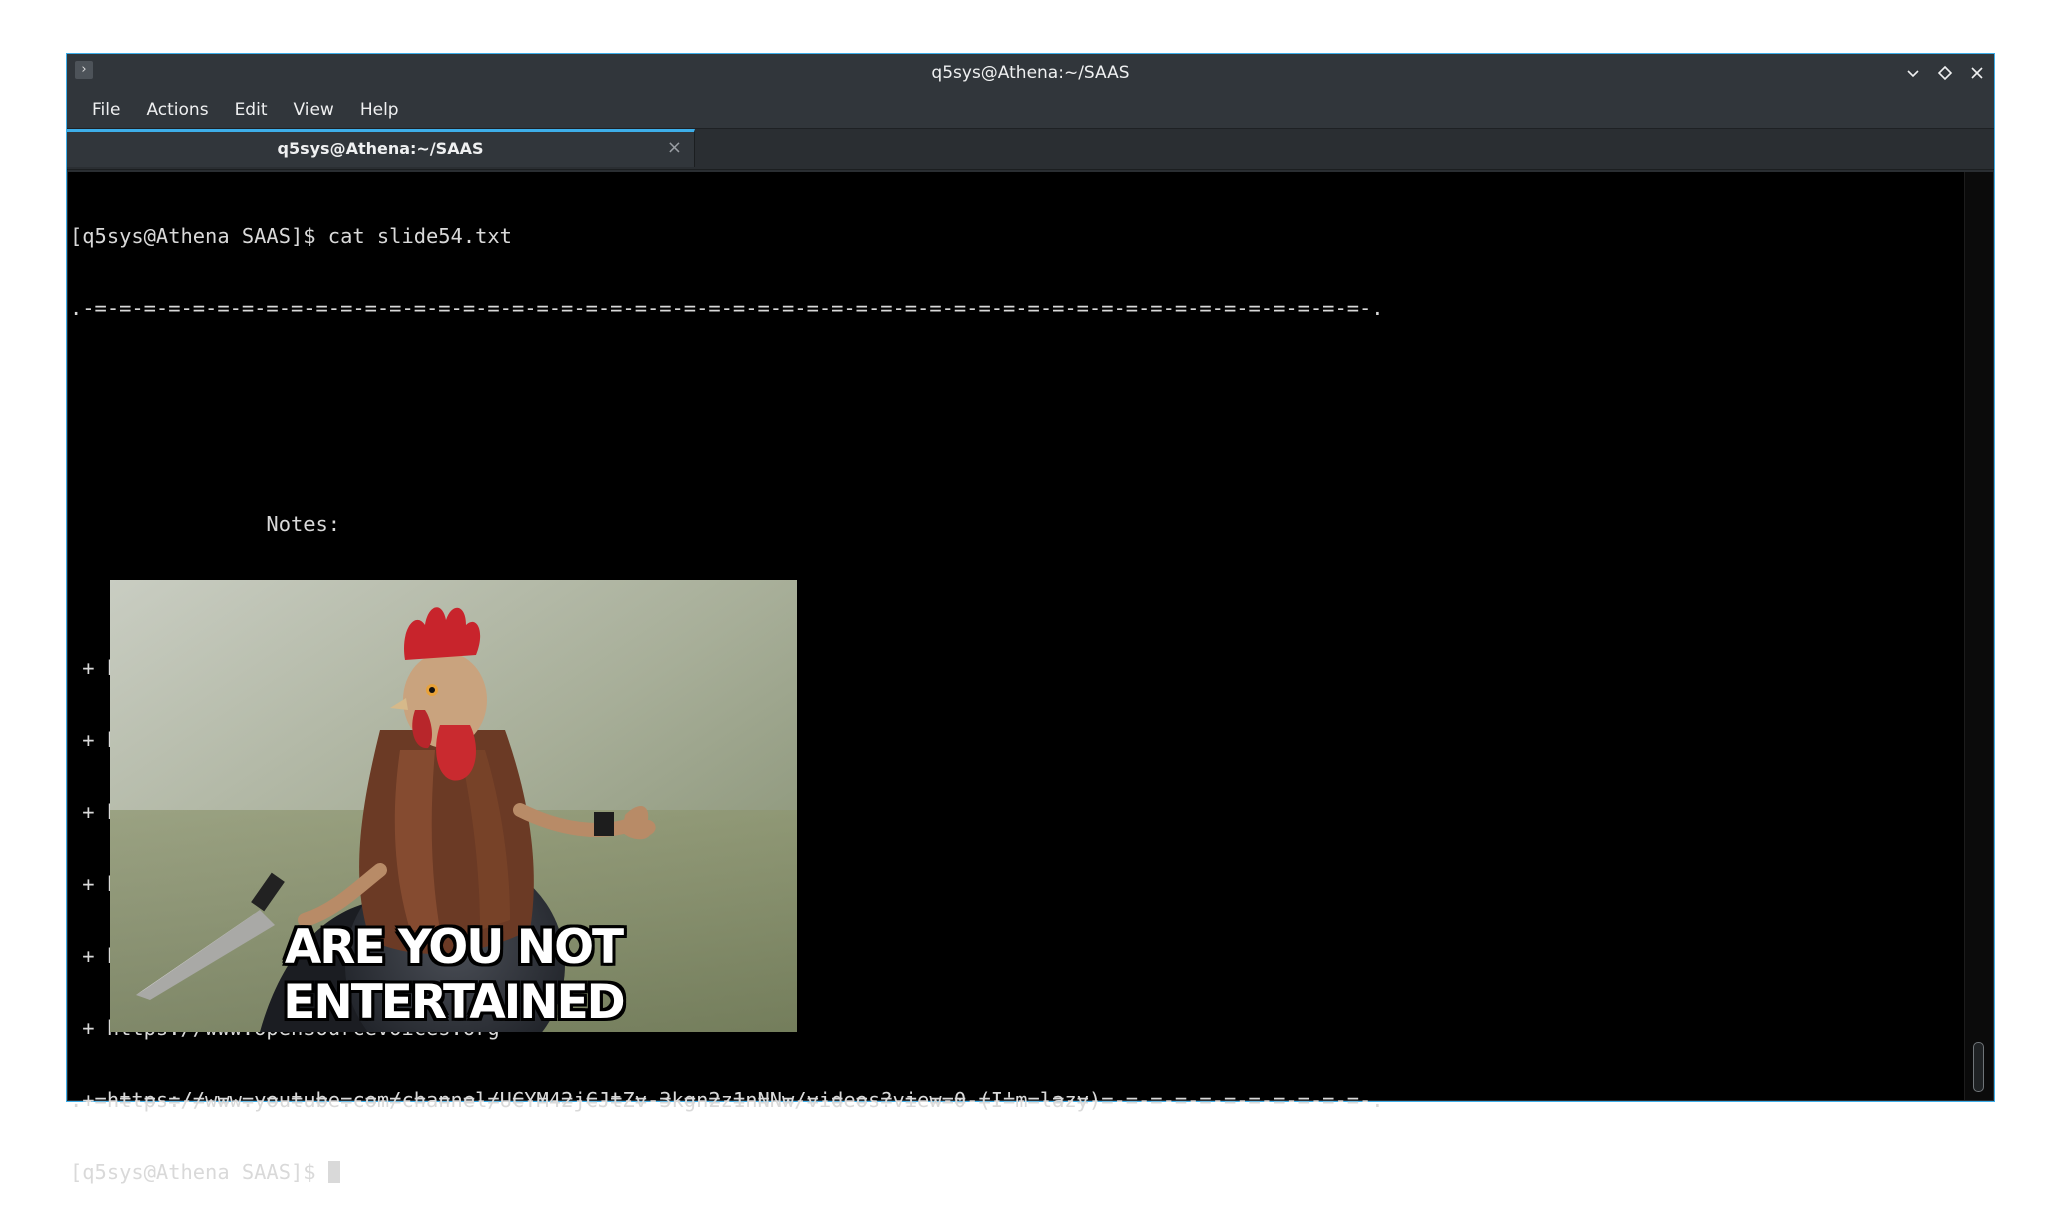  Describe the element at coordinates (1030, 110) in the screenshot. I see `menu-bar: File Actions Edit View Help` at that location.